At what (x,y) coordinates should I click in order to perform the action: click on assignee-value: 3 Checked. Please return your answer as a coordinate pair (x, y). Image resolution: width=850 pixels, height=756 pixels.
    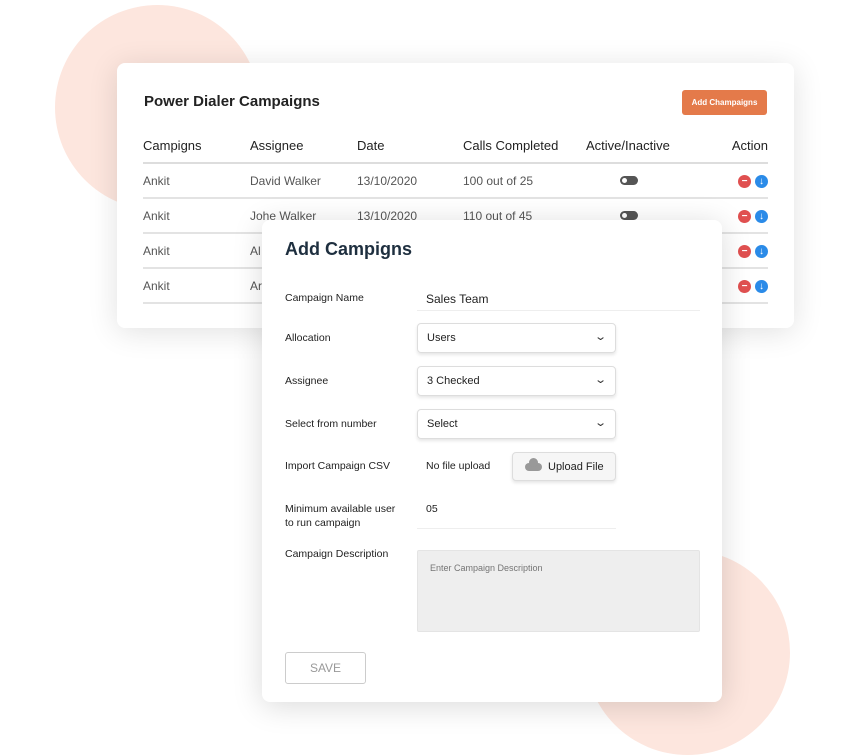
    Looking at the image, I should click on (453, 381).